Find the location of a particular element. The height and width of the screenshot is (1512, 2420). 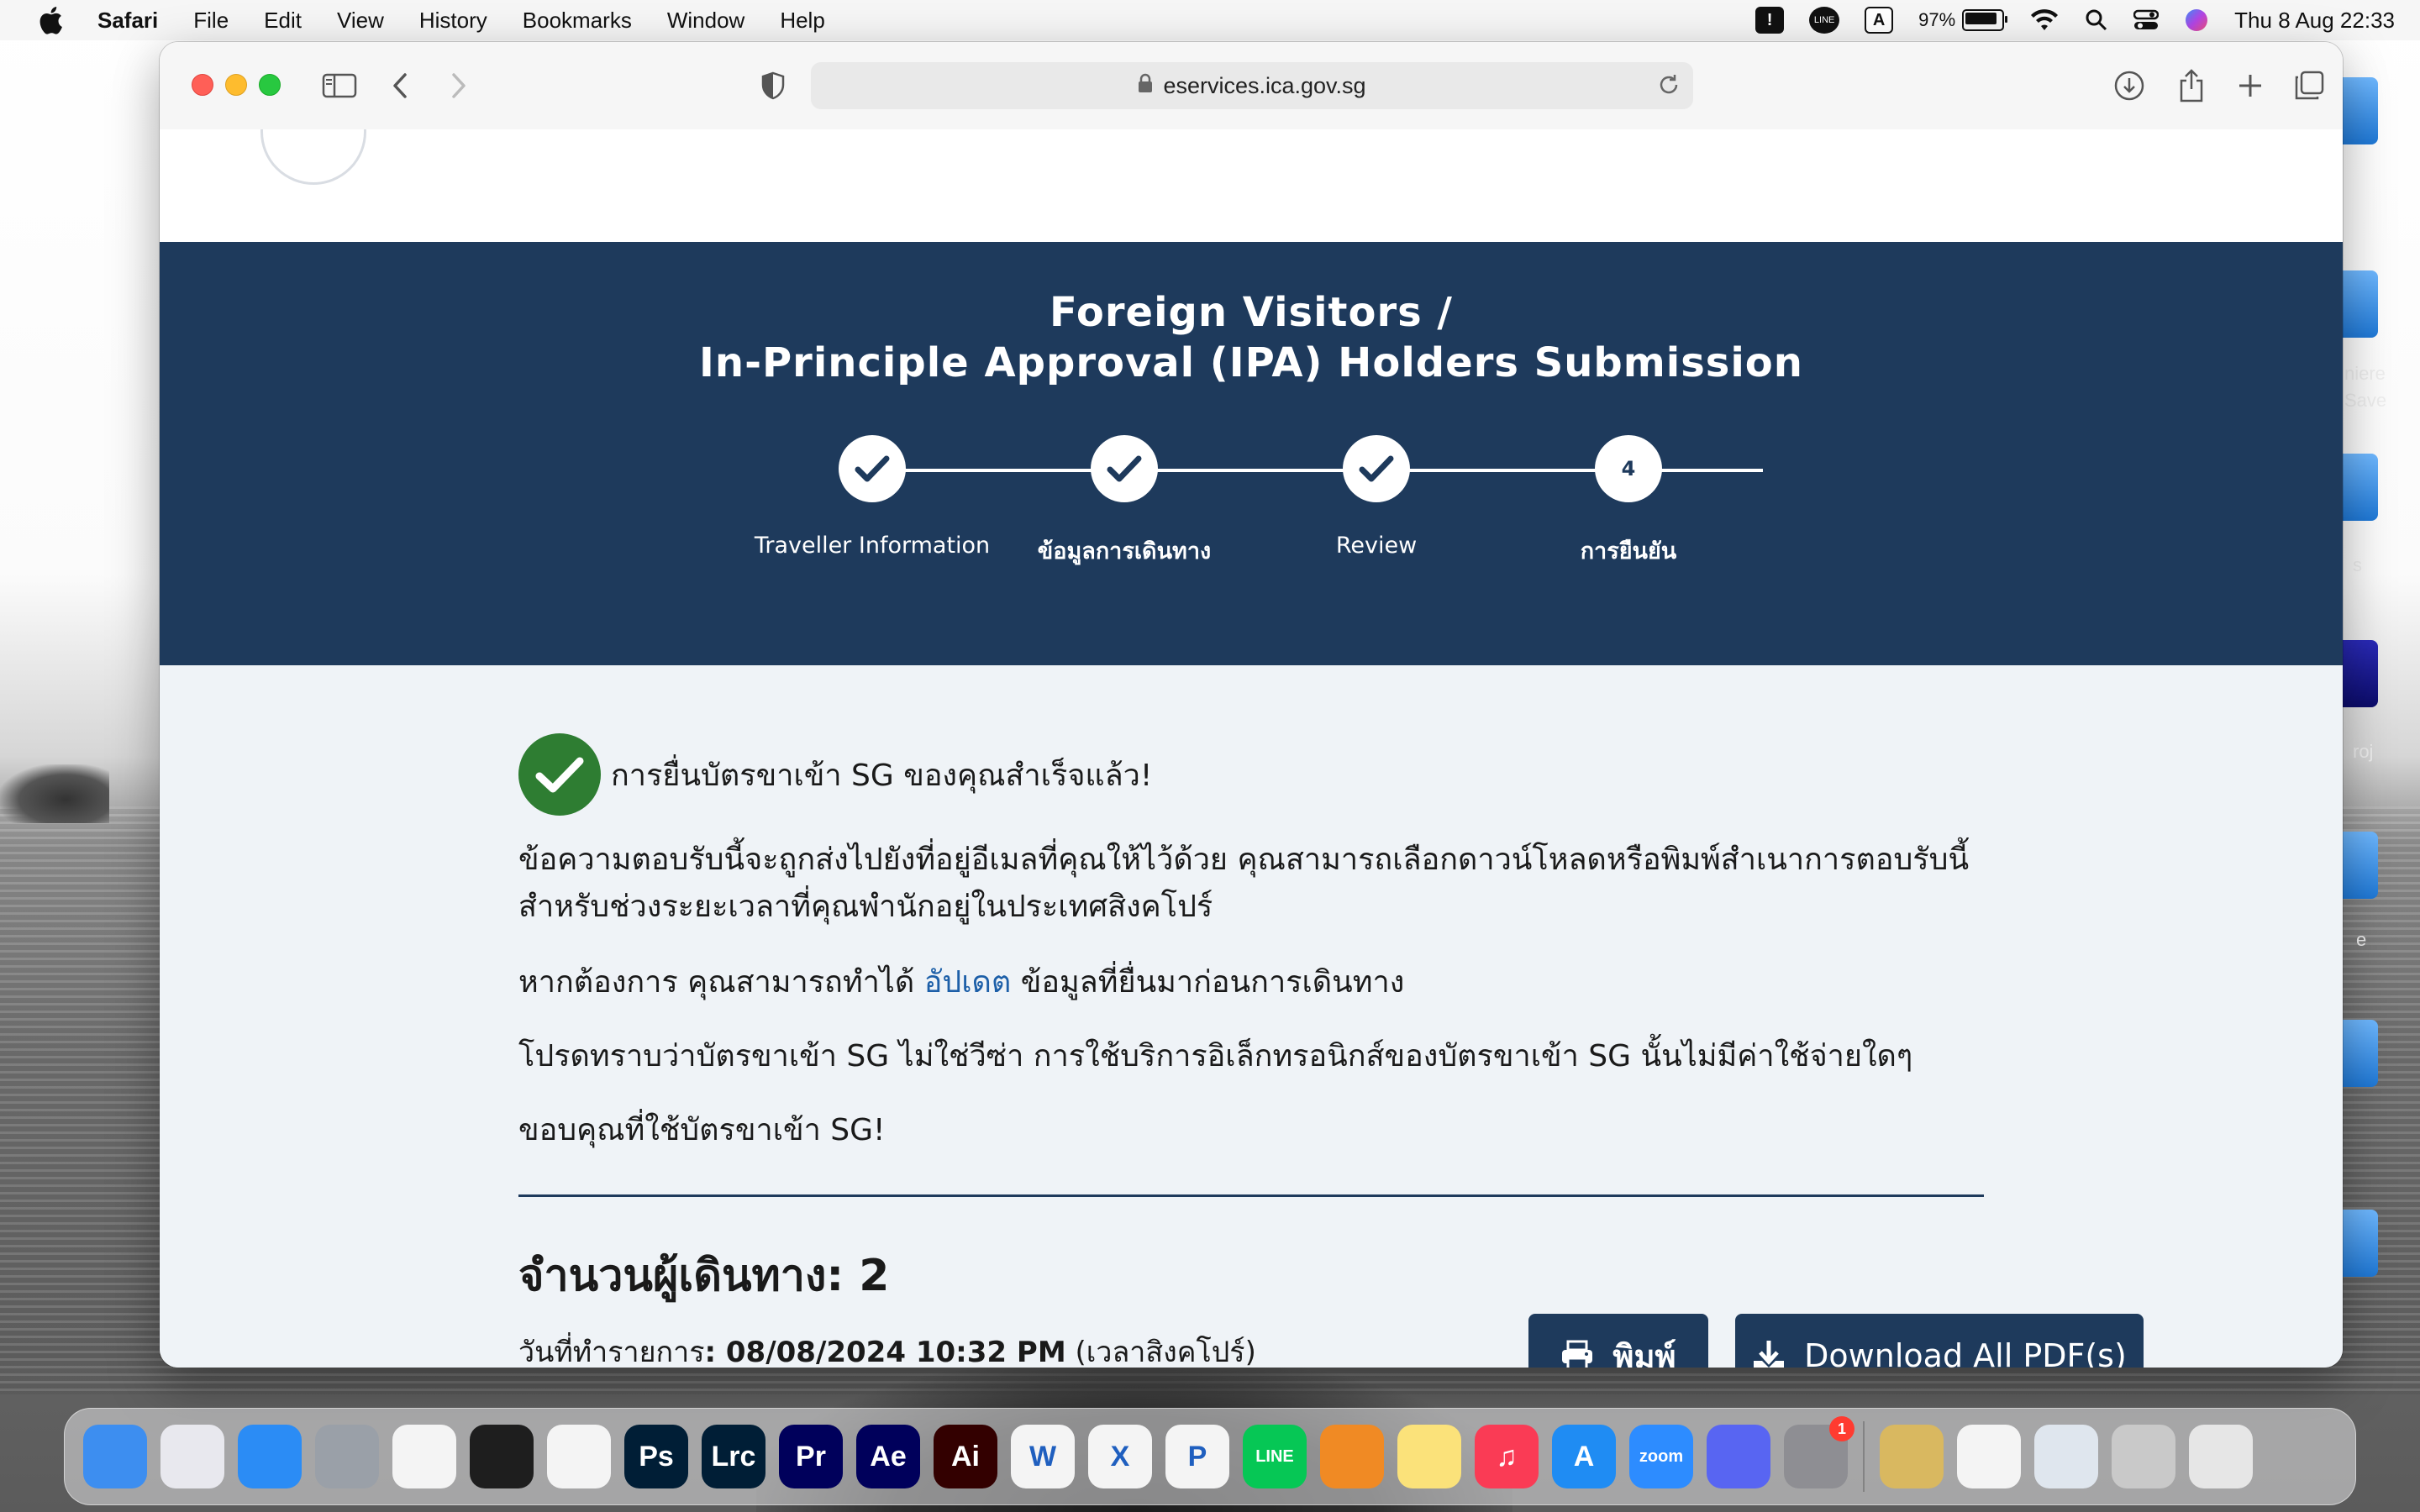

step-1-label: Traveller Information is located at coordinates (872, 546).